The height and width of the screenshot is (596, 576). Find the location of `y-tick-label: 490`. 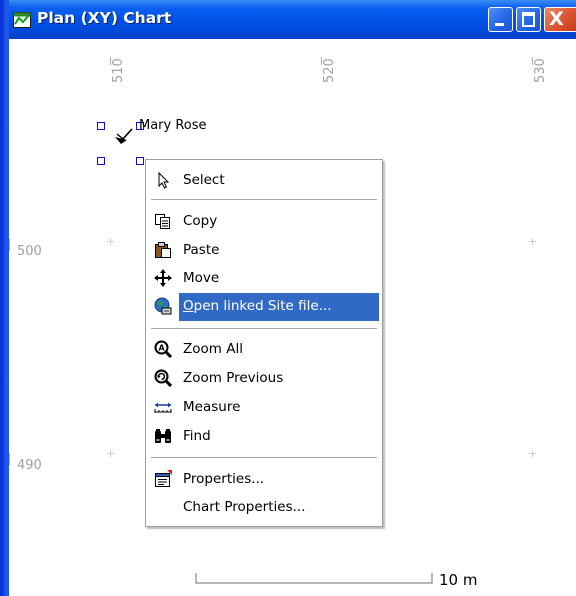

y-tick-label: 490 is located at coordinates (29, 465).